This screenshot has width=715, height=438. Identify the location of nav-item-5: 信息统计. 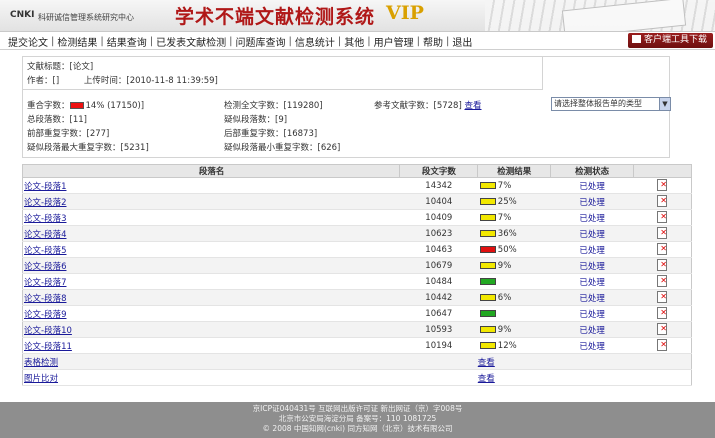
(315, 41).